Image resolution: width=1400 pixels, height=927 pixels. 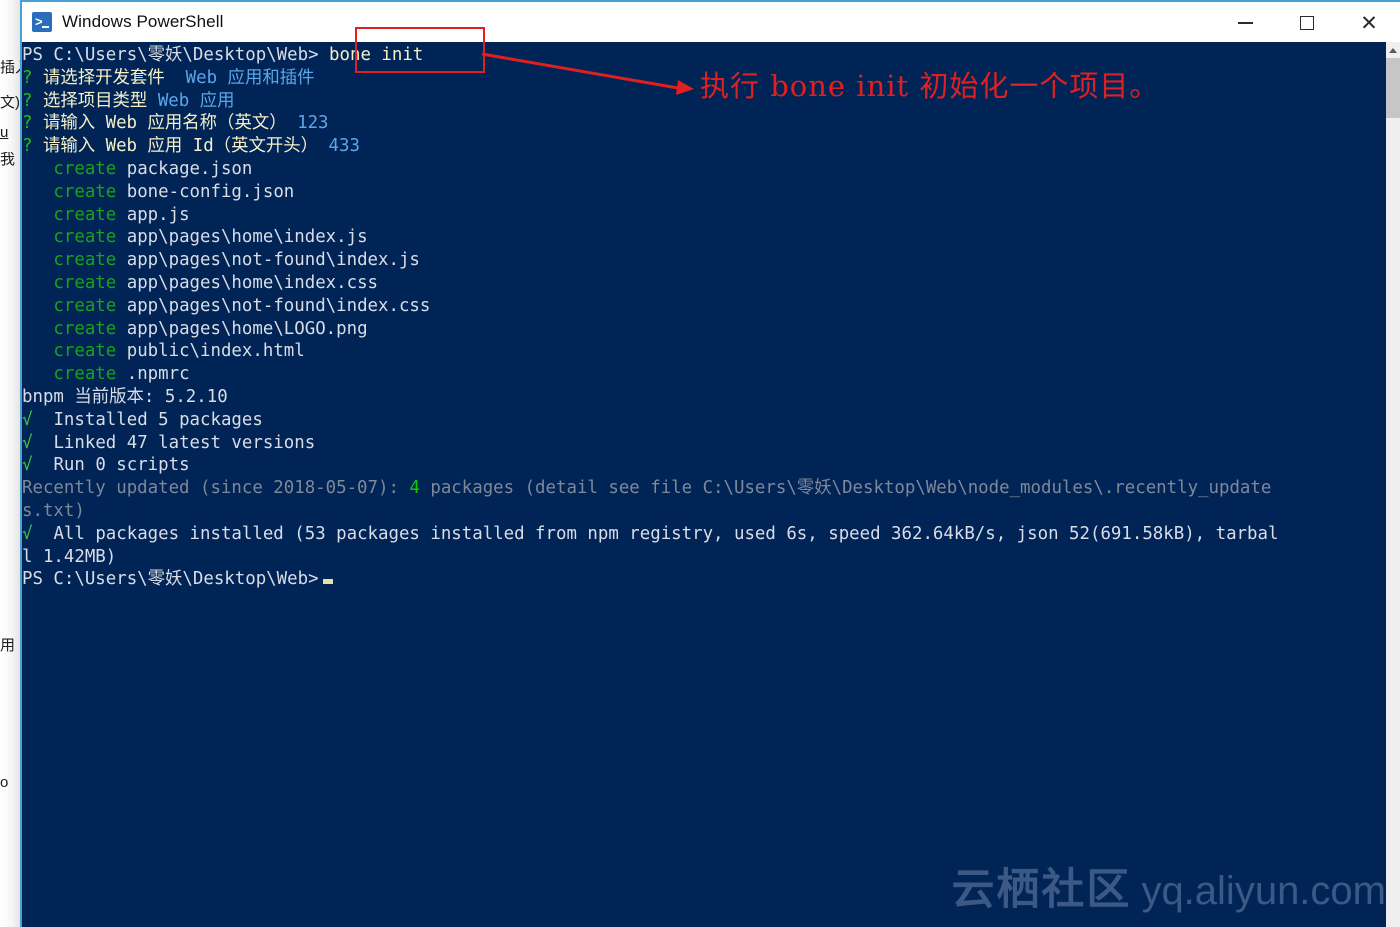 What do you see at coordinates (10, 67) in the screenshot?
I see `background-fragment: 插入` at bounding box center [10, 67].